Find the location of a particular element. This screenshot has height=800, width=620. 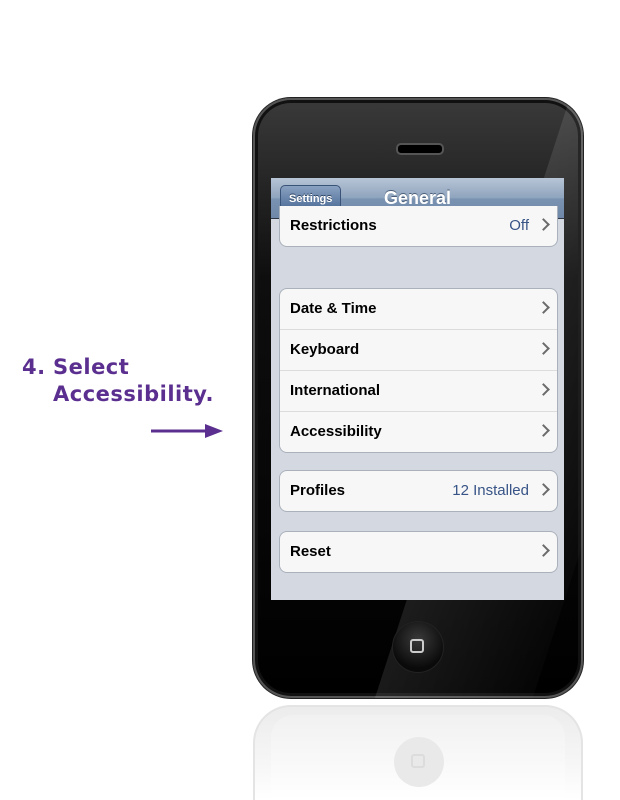

list-item-international: International is located at coordinates (418, 390).